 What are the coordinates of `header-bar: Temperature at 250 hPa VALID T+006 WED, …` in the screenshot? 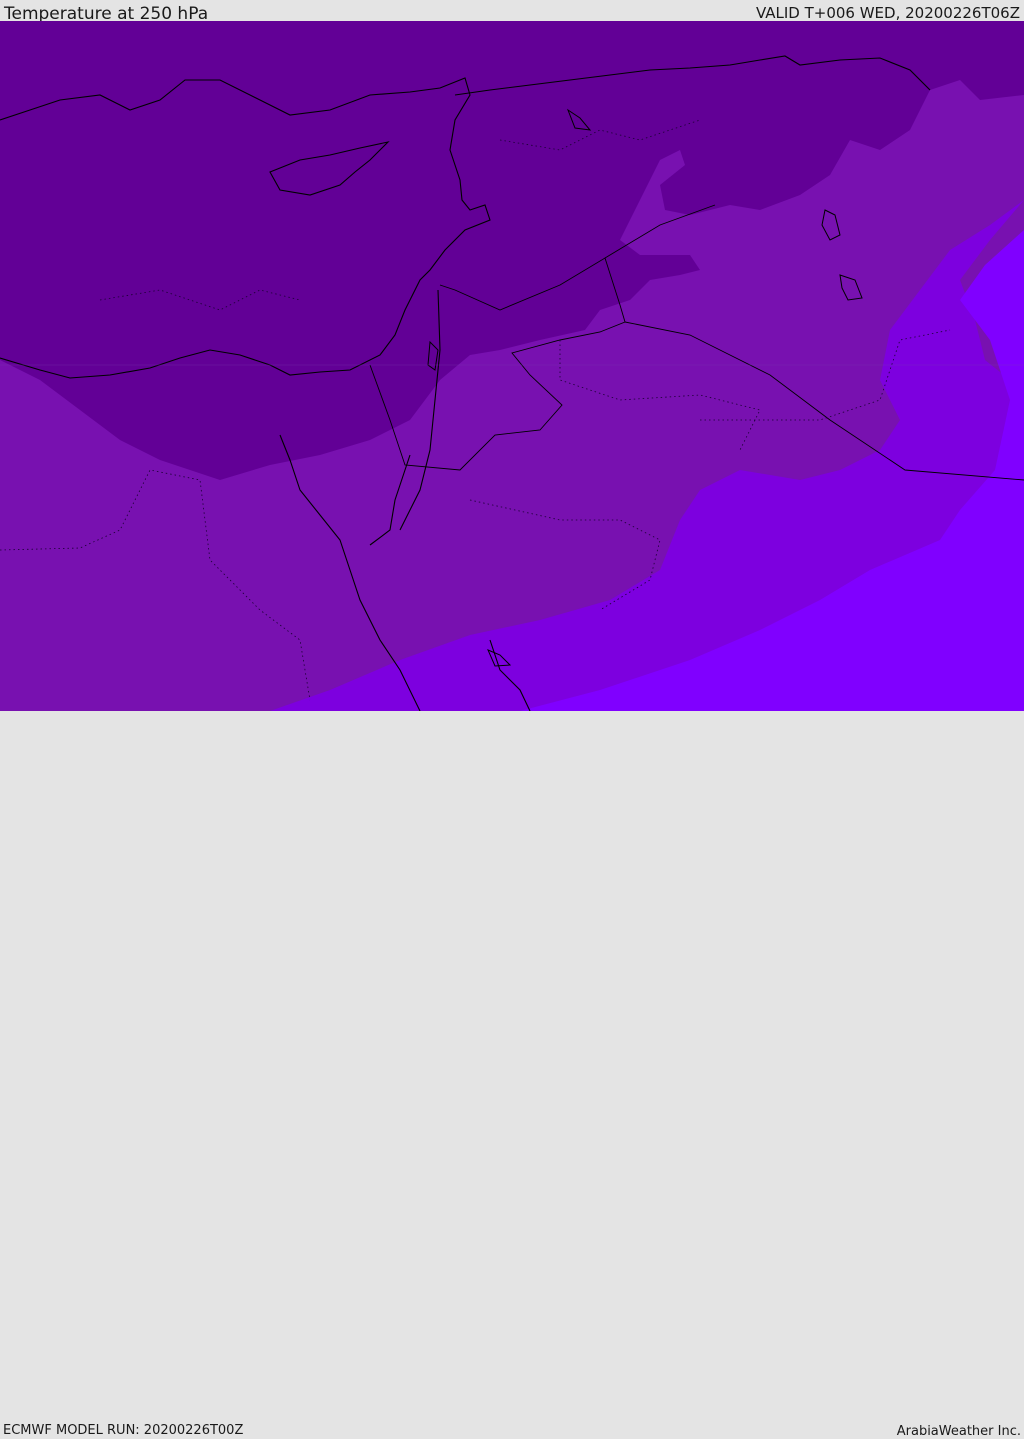 It's located at (512, 11).